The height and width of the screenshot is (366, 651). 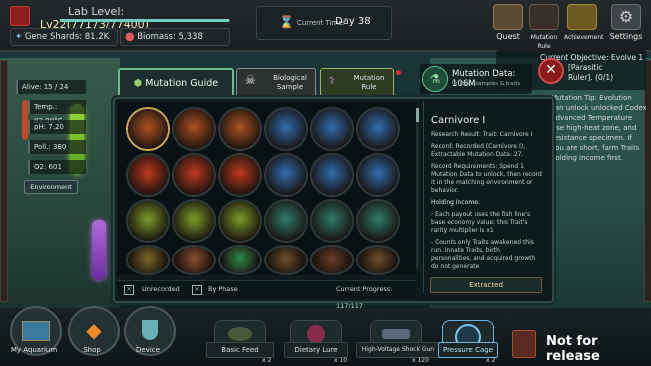 I want to click on shock-gun-icon, so click(x=396, y=334).